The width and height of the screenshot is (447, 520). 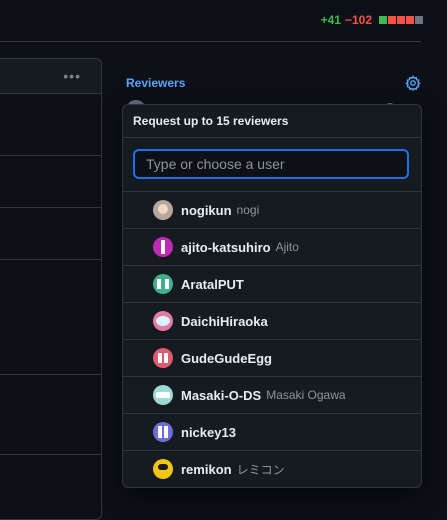 What do you see at coordinates (272, 121) in the screenshot?
I see `popover-title: Request up to 15 reviewers` at bounding box center [272, 121].